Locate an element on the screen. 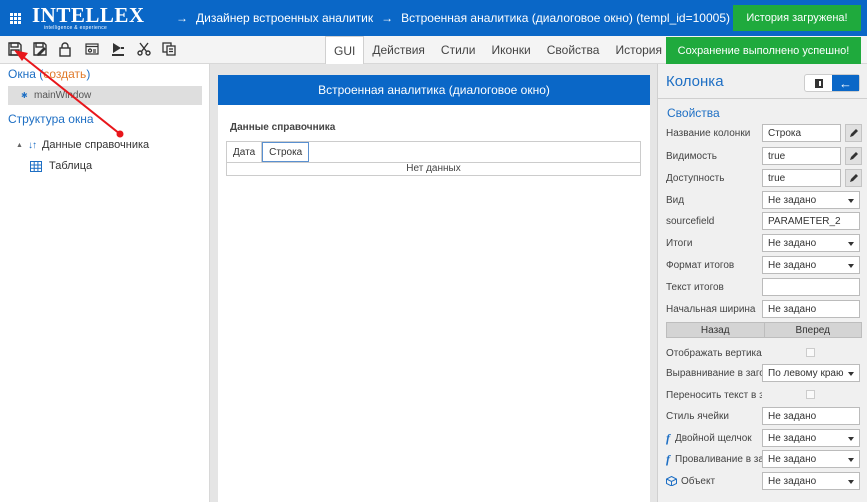  properties-section-title: Свойства is located at coordinates (693, 113).